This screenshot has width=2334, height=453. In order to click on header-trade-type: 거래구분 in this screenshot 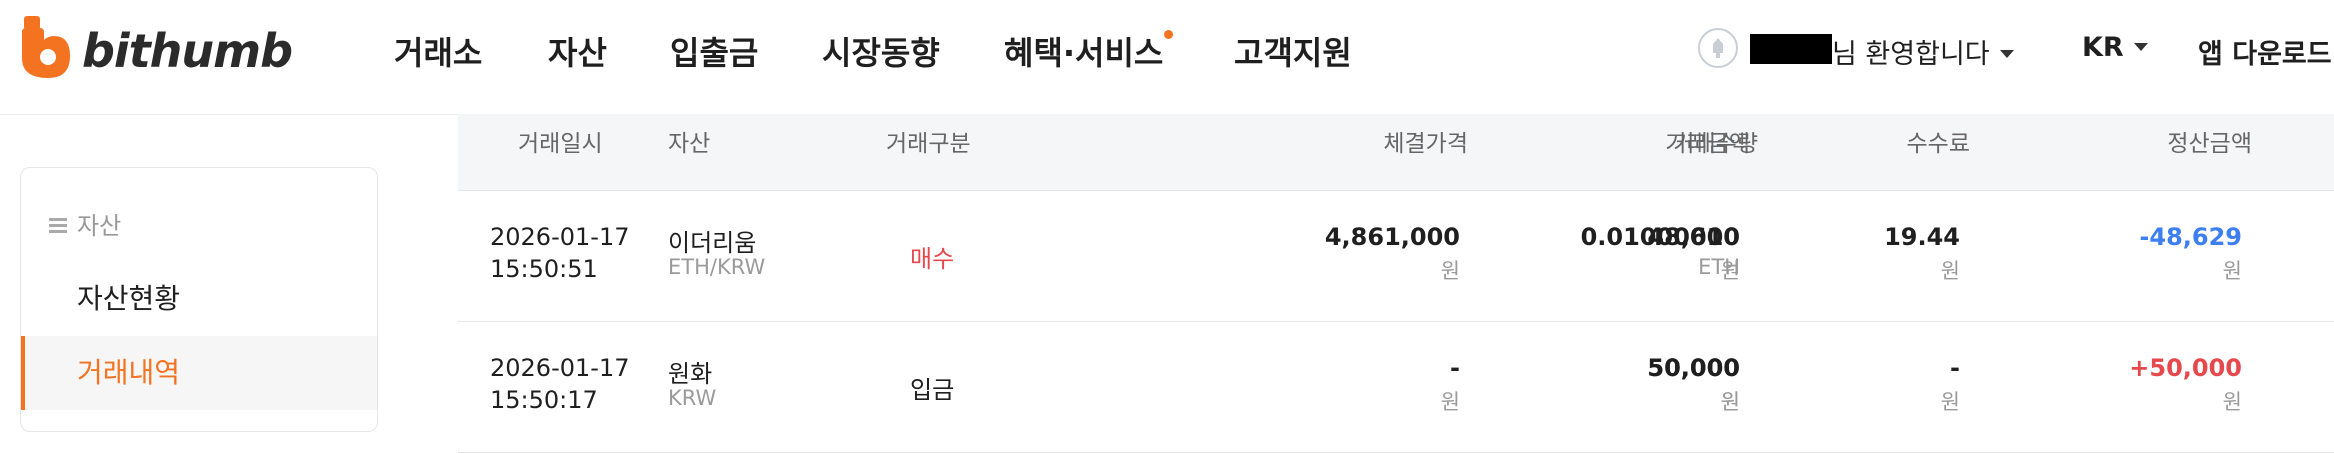, I will do `click(928, 144)`.